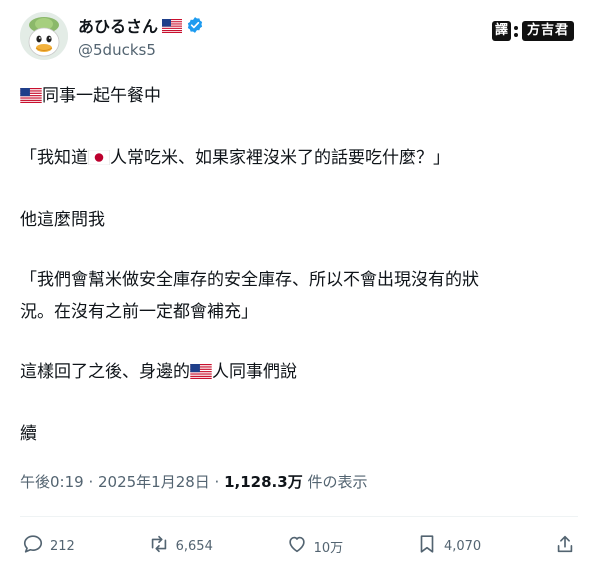 The width and height of the screenshot is (598, 575). What do you see at coordinates (54, 158) in the screenshot?
I see `text-segment: 「我知道` at bounding box center [54, 158].